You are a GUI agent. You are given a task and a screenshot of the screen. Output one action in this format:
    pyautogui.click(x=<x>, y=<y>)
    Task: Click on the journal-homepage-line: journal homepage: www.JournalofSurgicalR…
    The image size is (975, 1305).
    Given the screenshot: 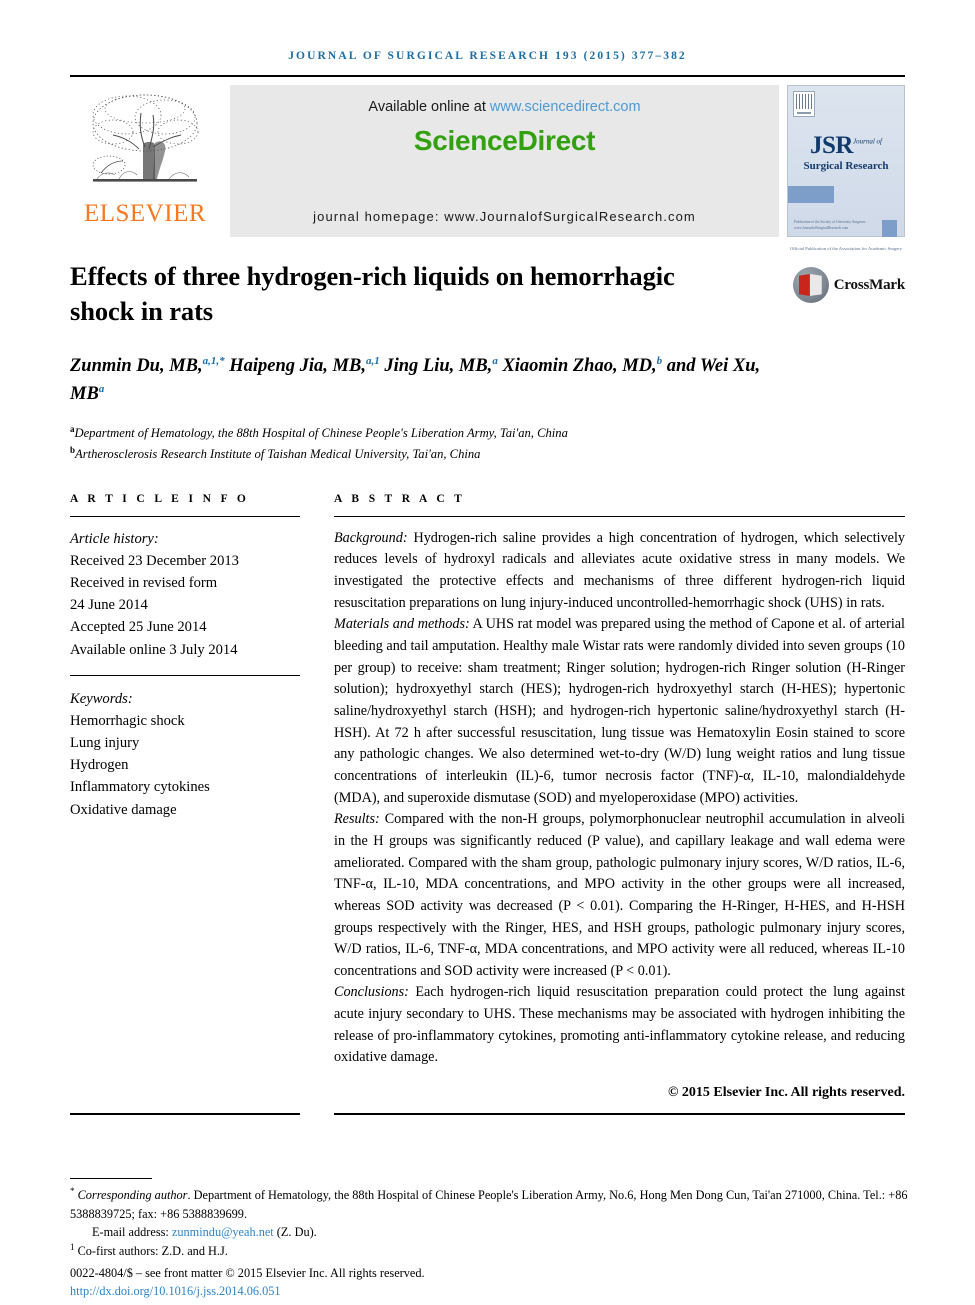 What is the action you would take?
    pyautogui.click(x=504, y=216)
    